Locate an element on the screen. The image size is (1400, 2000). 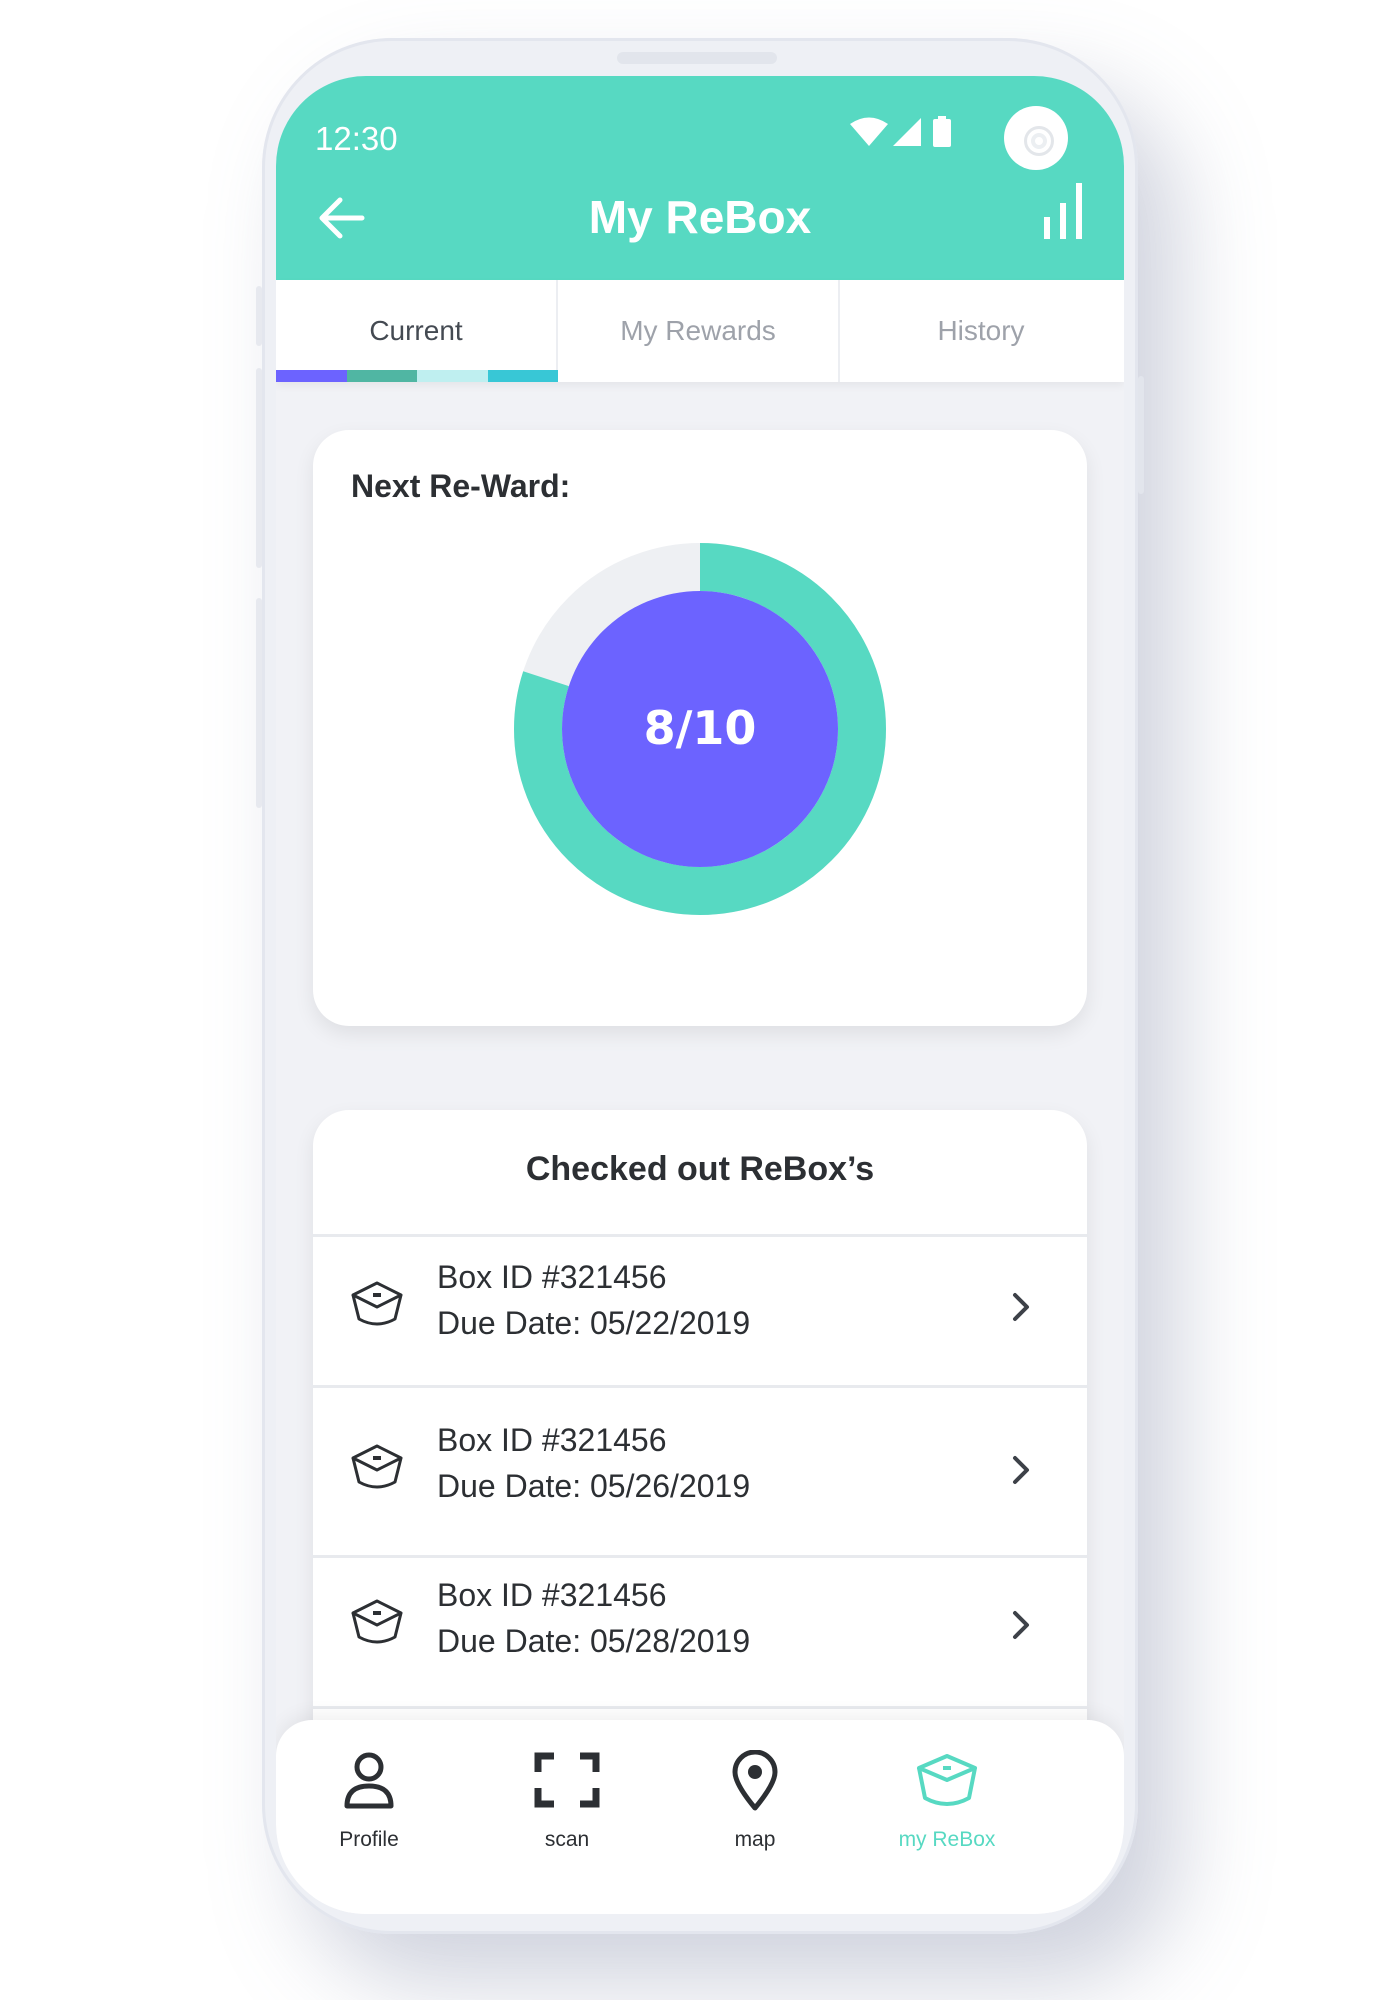
side-button is located at coordinates (259, 316).